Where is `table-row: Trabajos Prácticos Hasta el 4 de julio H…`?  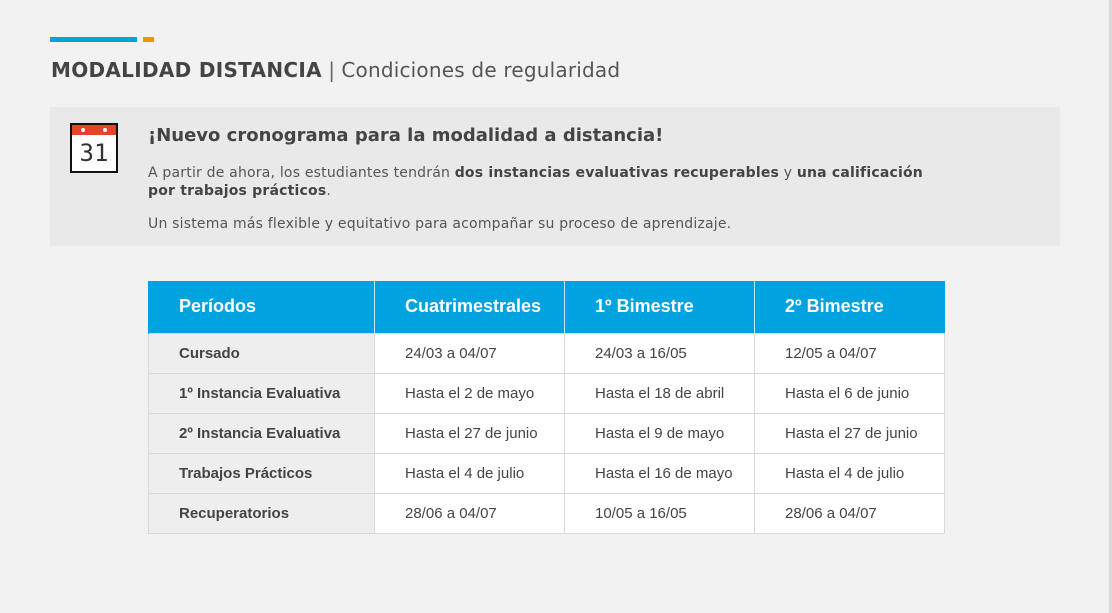 table-row: Trabajos Prácticos Hasta el 4 de julio H… is located at coordinates (546, 473).